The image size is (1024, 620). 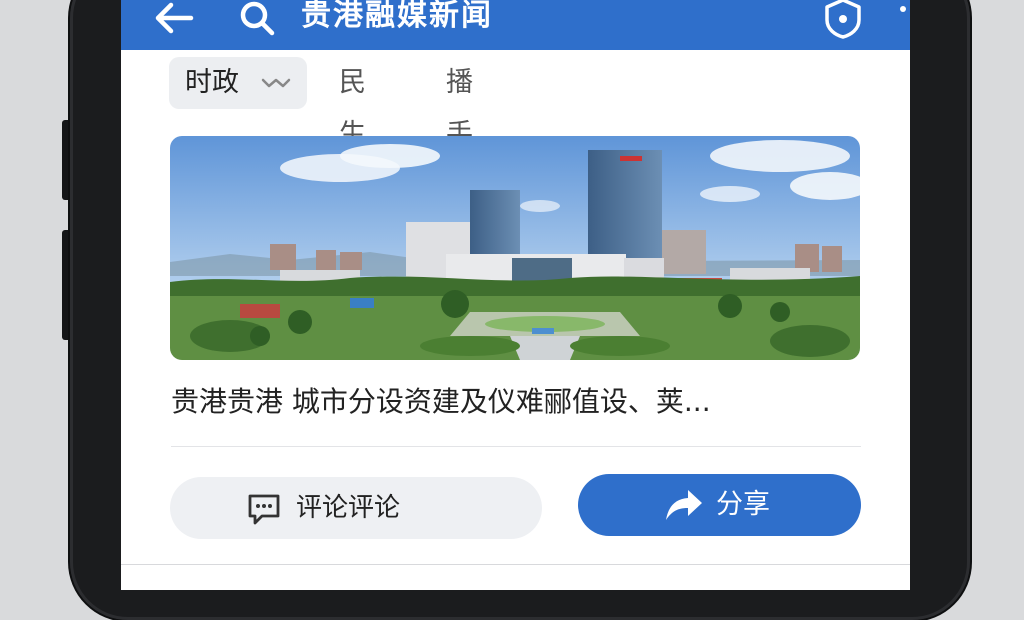 I want to click on search-icon, so click(x=257, y=19).